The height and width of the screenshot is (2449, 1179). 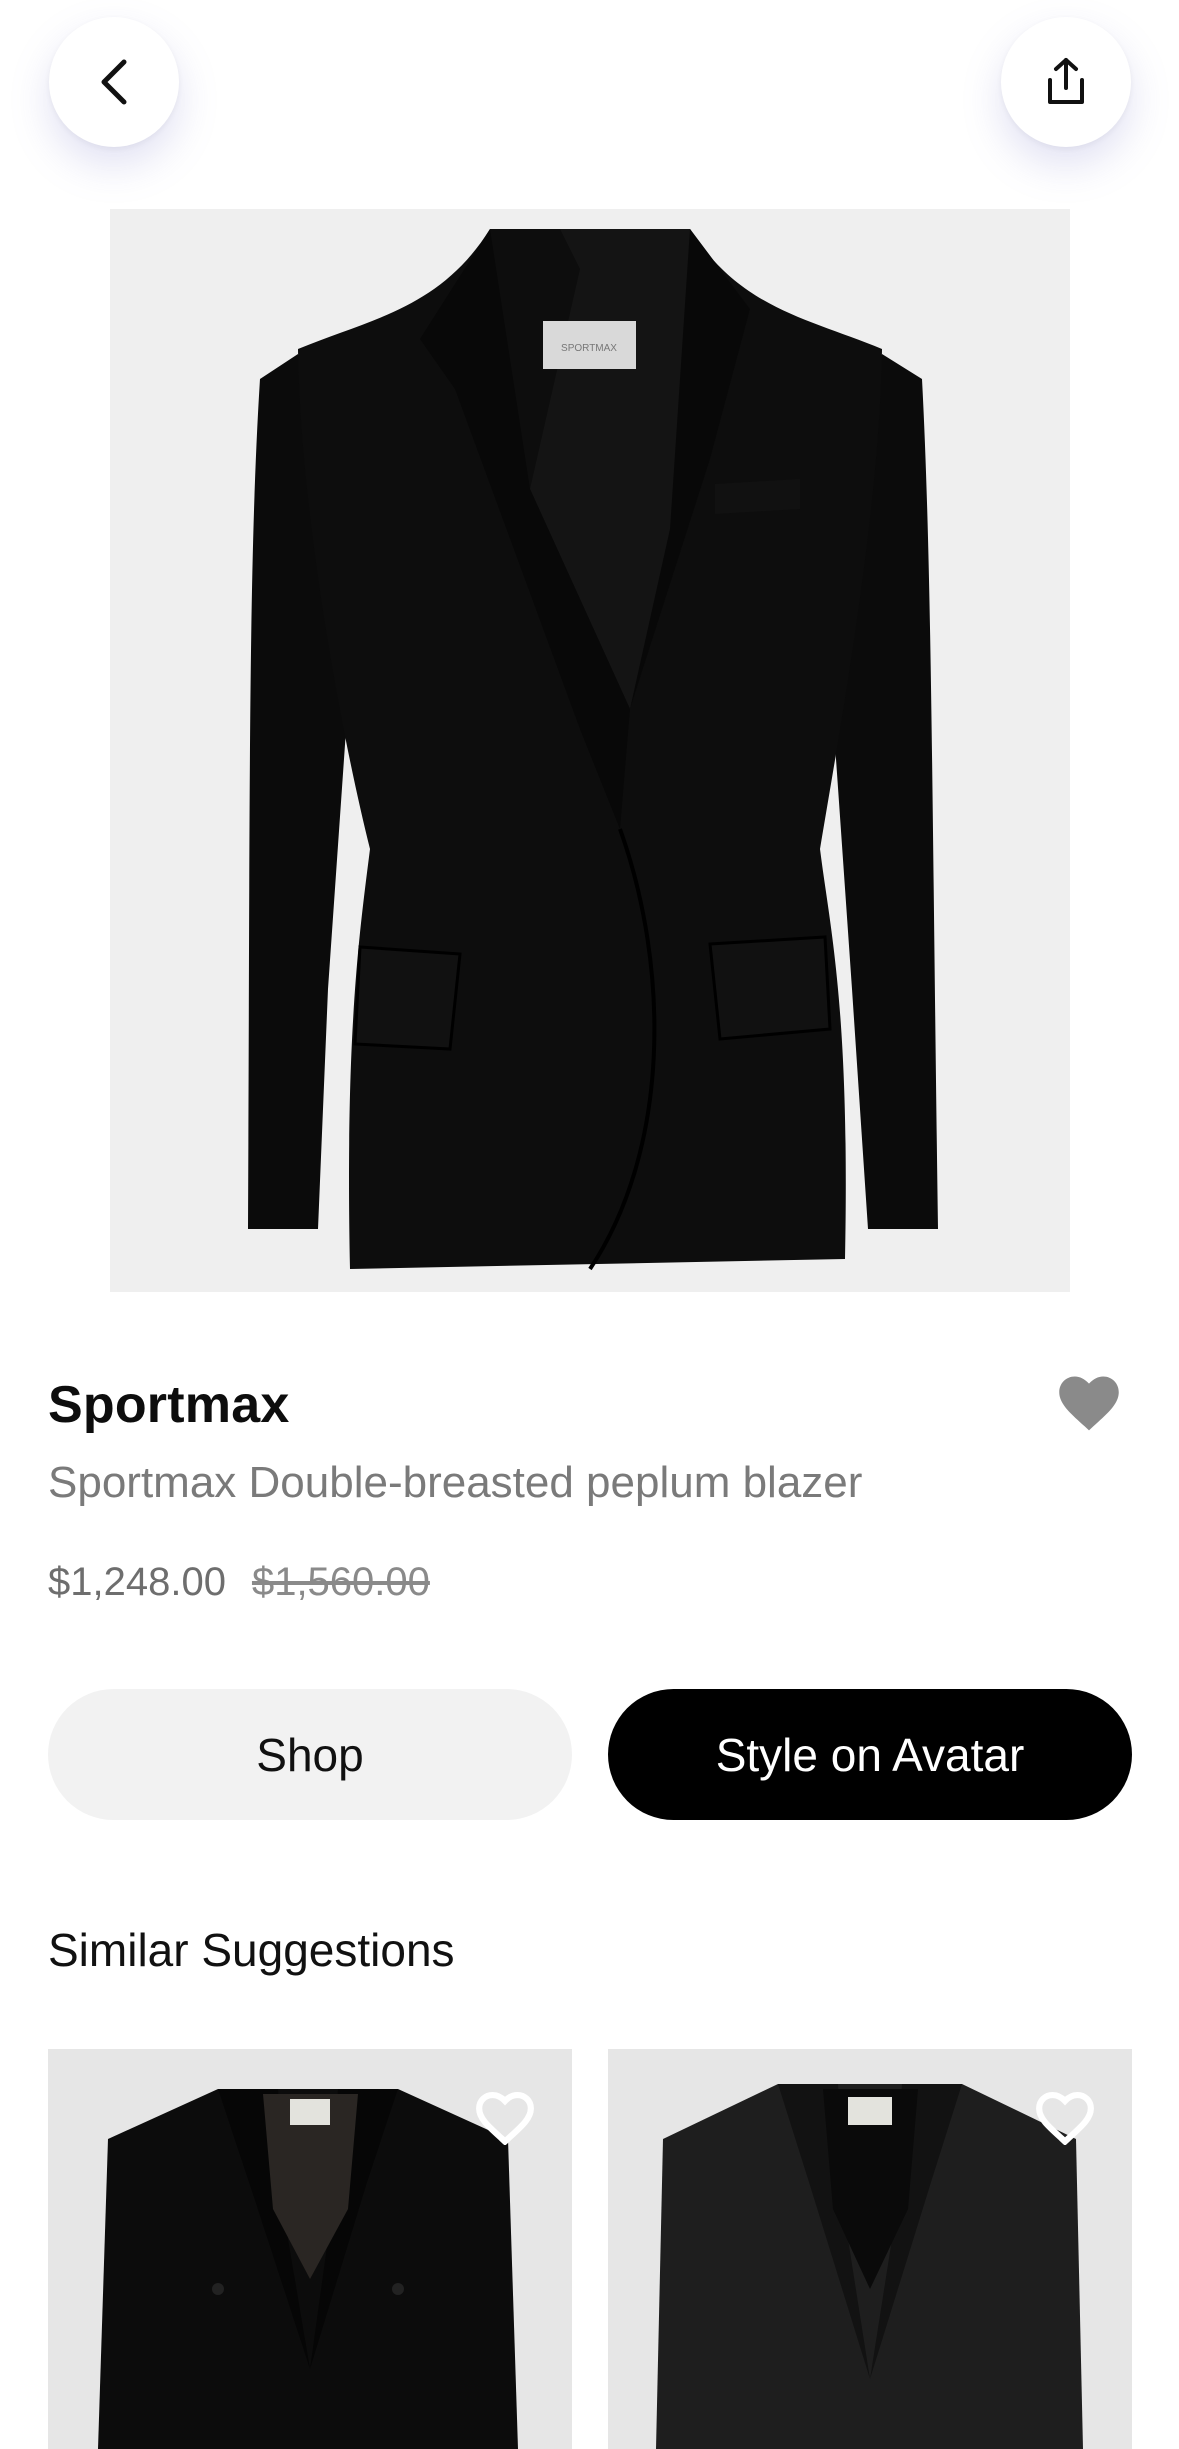 What do you see at coordinates (239, 1582) in the screenshot?
I see `price-row: $1,248.00 $1,560.00` at bounding box center [239, 1582].